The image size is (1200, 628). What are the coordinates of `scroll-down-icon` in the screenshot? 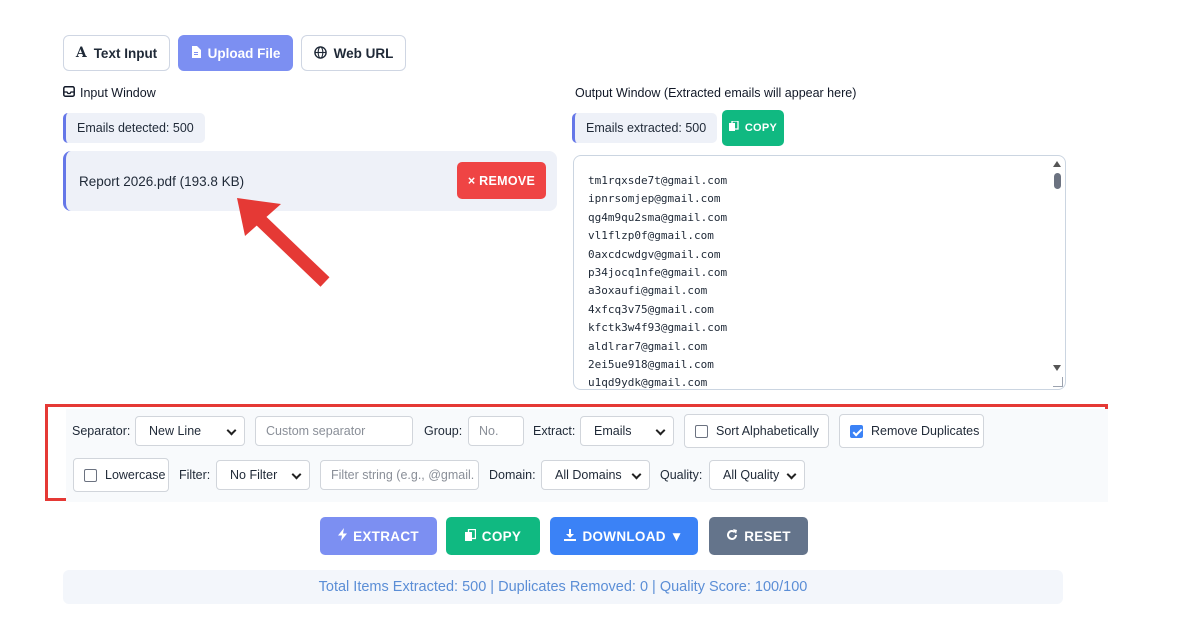 It's located at (1057, 368).